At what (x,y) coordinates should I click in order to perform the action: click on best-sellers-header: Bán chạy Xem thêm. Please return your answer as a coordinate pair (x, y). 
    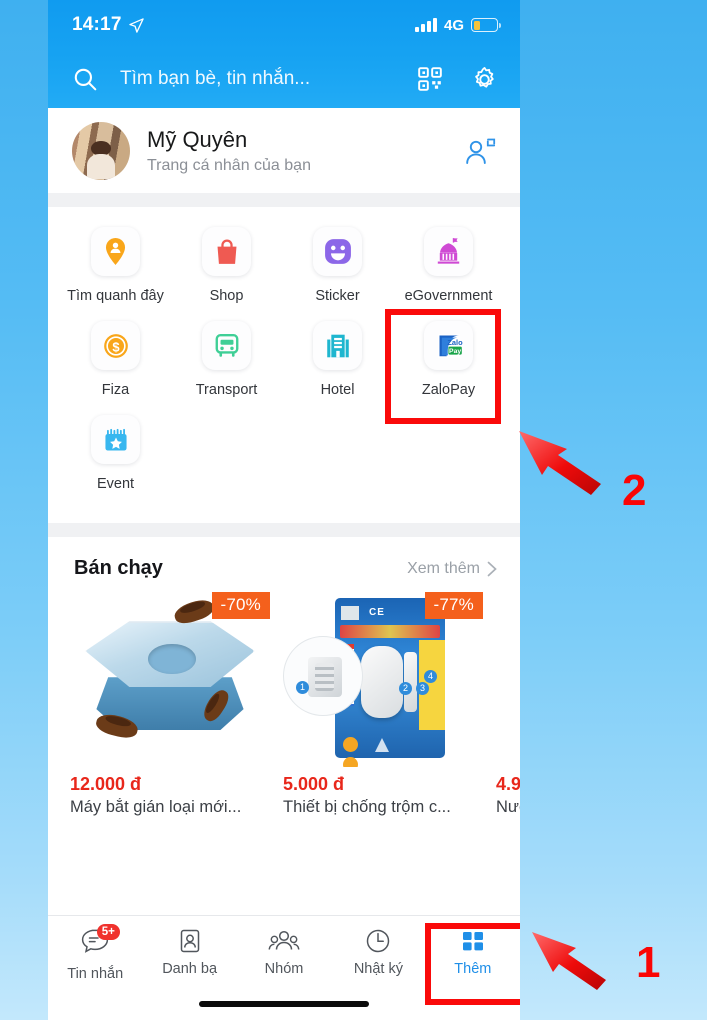
    Looking at the image, I should click on (284, 564).